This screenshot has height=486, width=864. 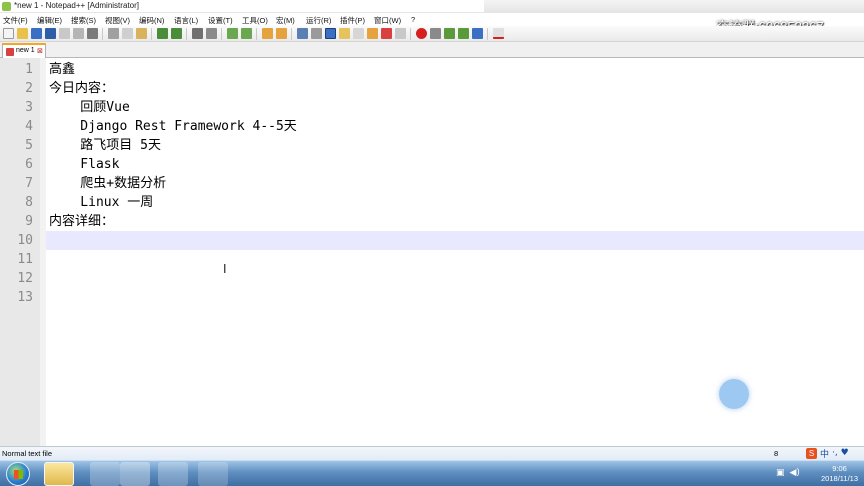 I want to click on sync-vertical-icon, so click(x=267, y=33).